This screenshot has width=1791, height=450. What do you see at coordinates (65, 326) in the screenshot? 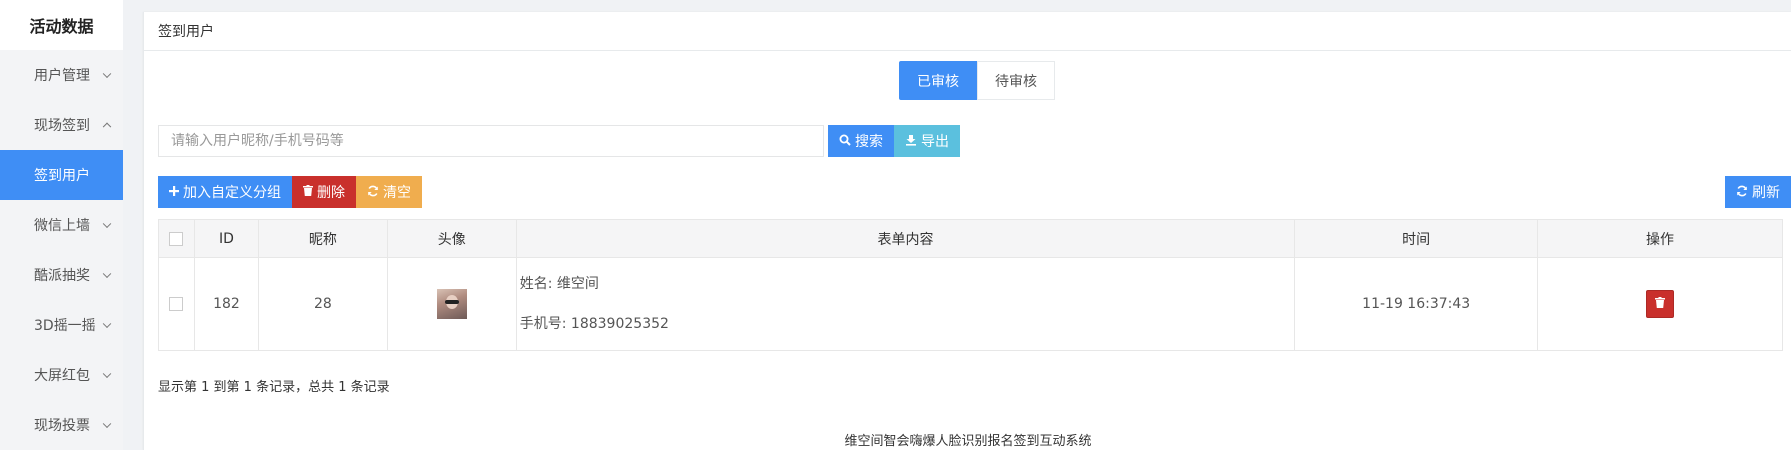
I see `sidebar-item-label: 3D摇一摇` at bounding box center [65, 326].